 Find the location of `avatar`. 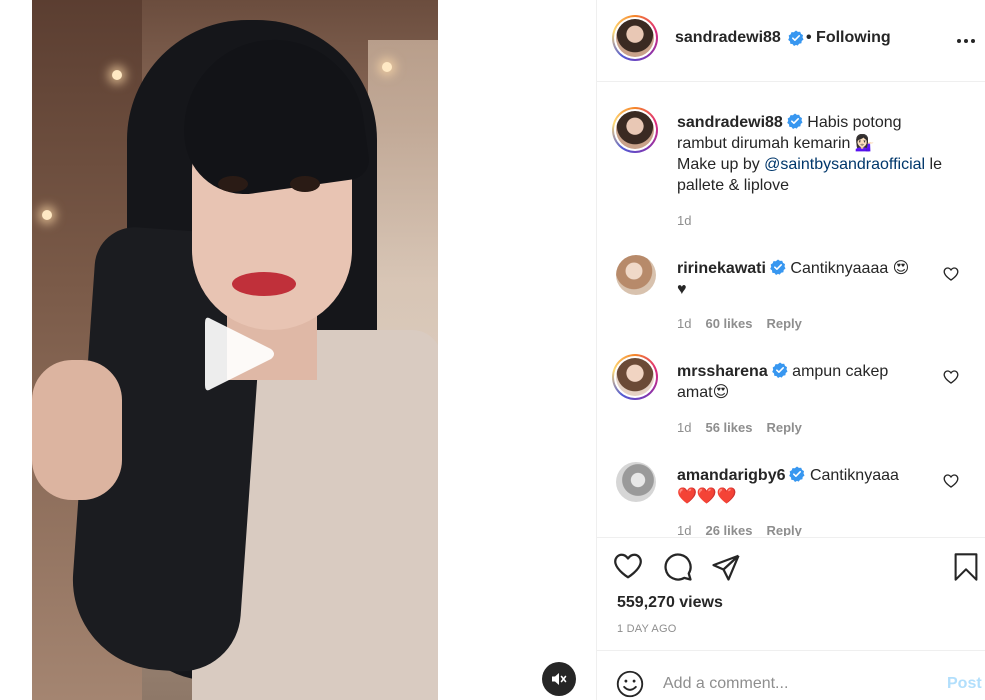

avatar is located at coordinates (635, 38).